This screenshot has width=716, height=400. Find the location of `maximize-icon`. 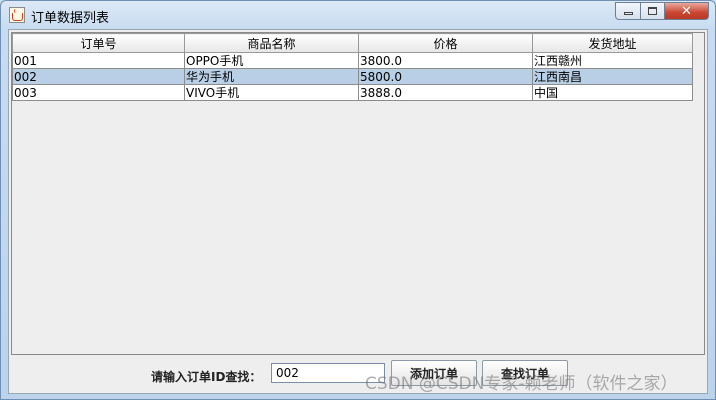

maximize-icon is located at coordinates (652, 11).